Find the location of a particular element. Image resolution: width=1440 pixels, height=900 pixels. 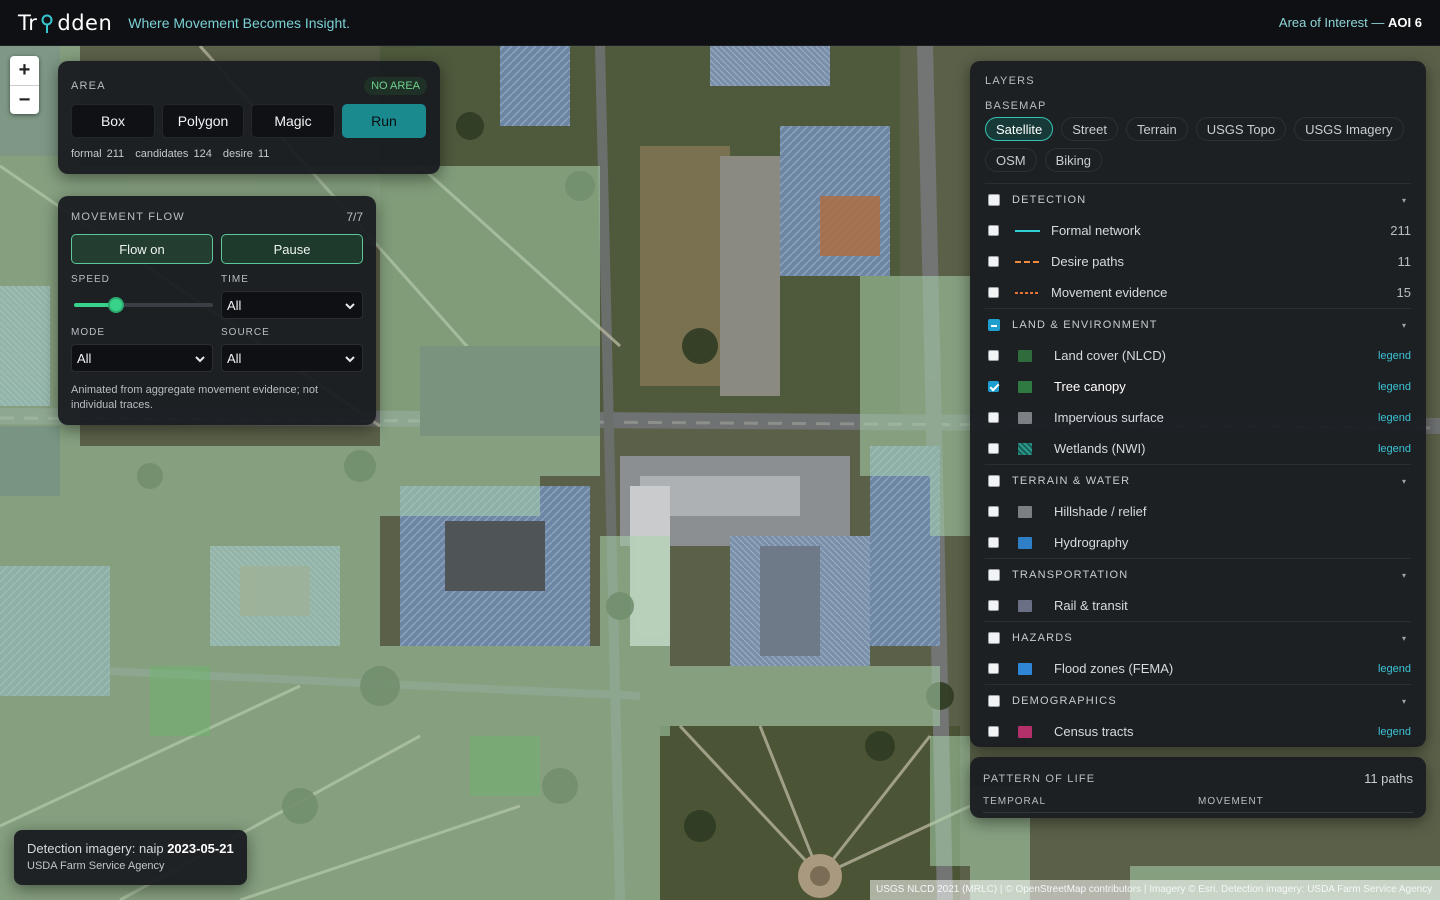

area-stats: formal 211 candidates 124 desire 11 is located at coordinates (249, 154).